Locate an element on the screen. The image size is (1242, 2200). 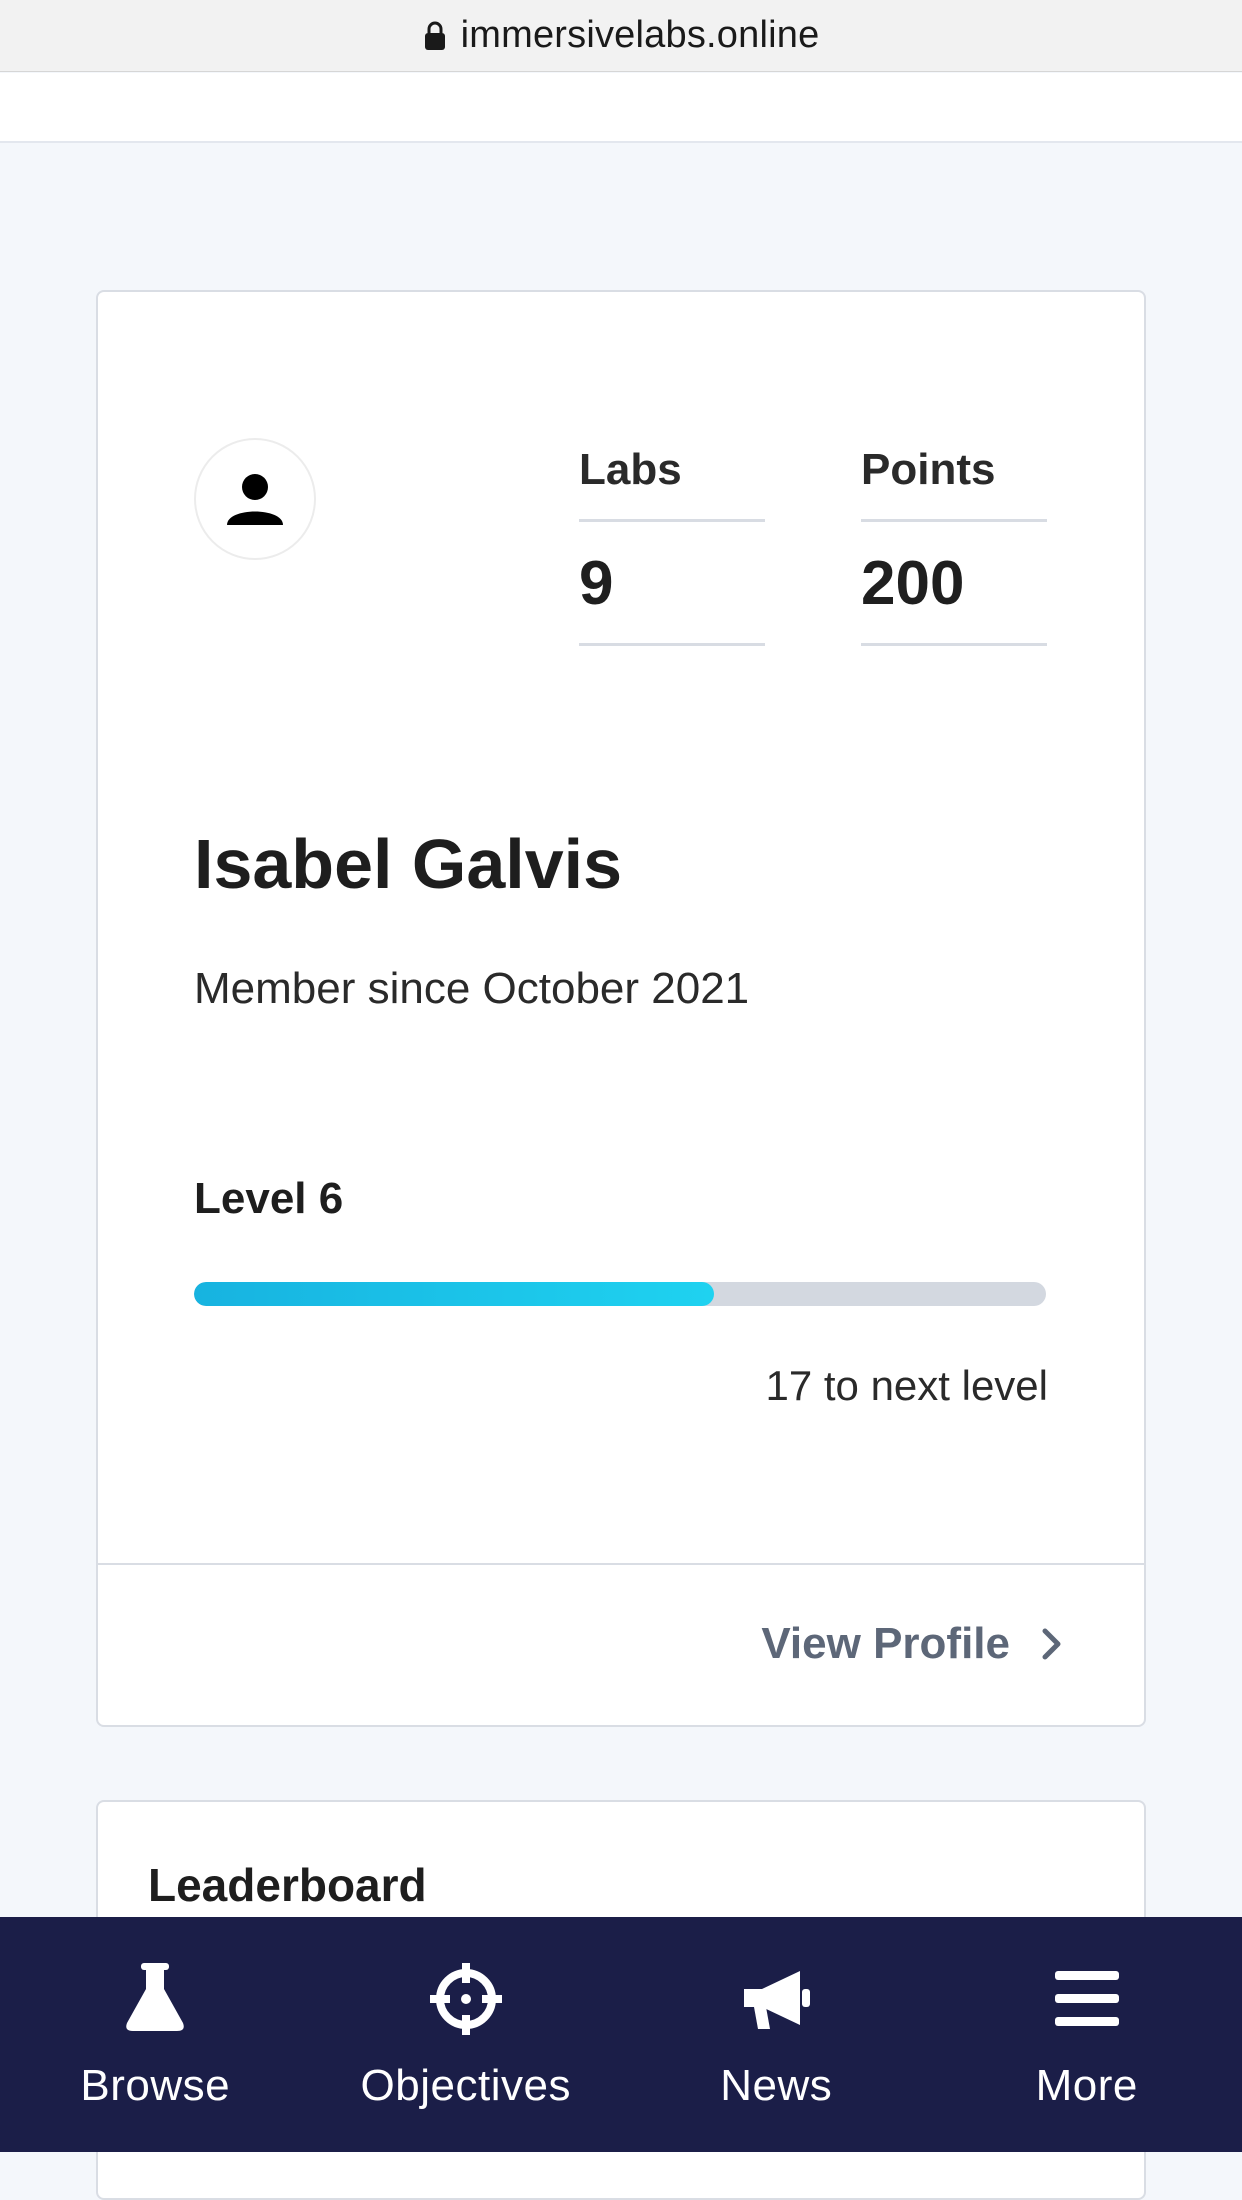
chevron-right-icon is located at coordinates (1052, 1644).